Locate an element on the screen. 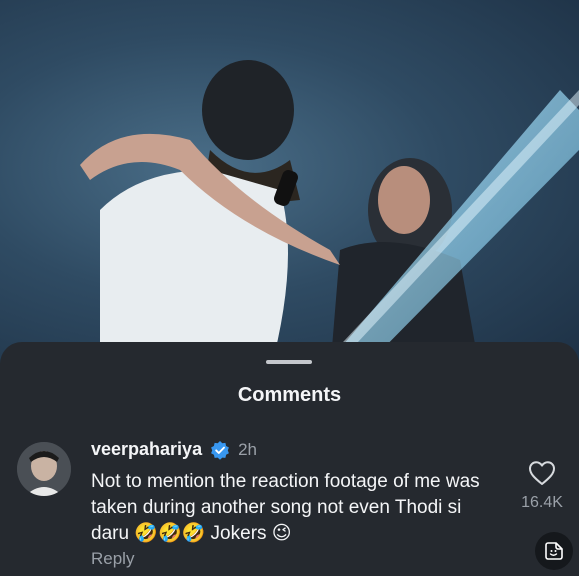 This screenshot has height=576, width=579. avatar is located at coordinates (44, 469).